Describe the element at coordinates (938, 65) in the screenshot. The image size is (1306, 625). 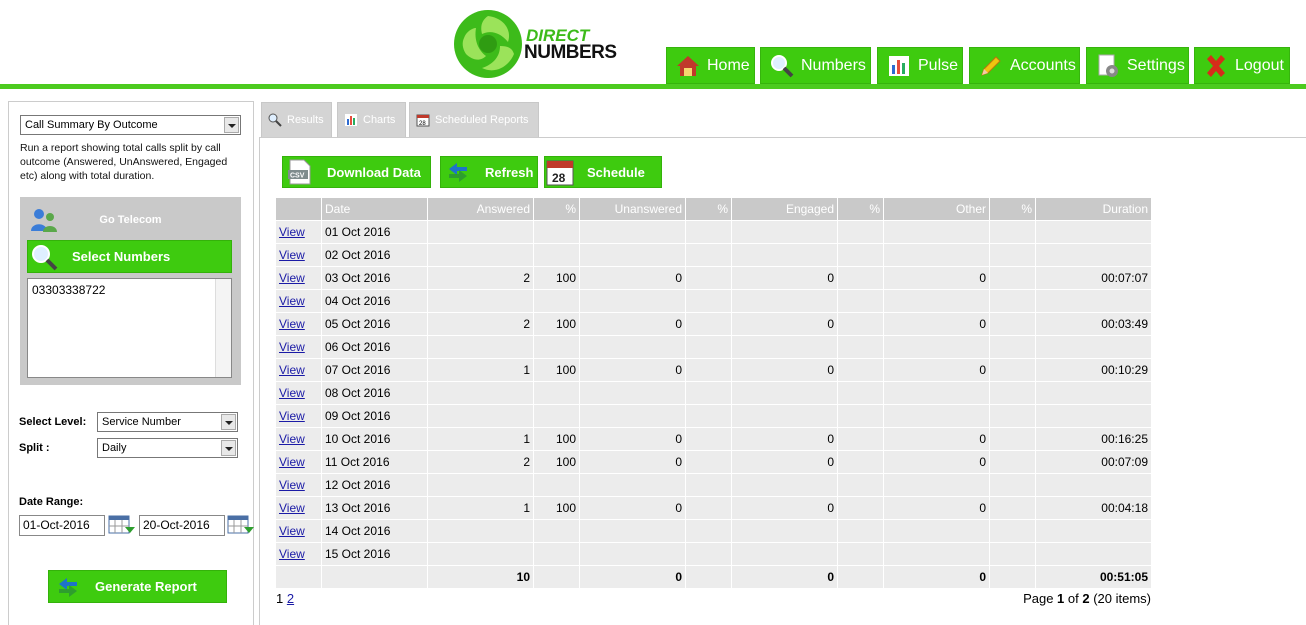
I see `nav-pulse-label: Pulse` at that location.